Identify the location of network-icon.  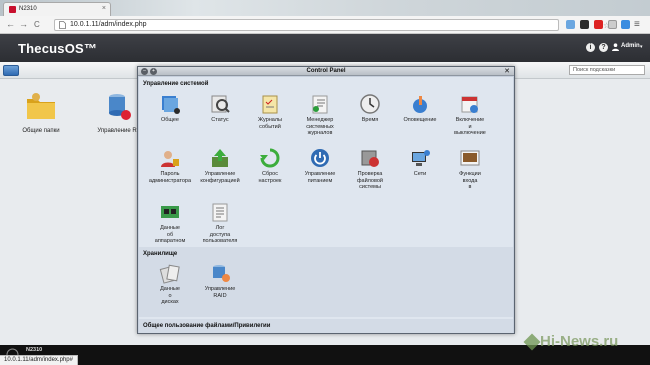
(421, 158).